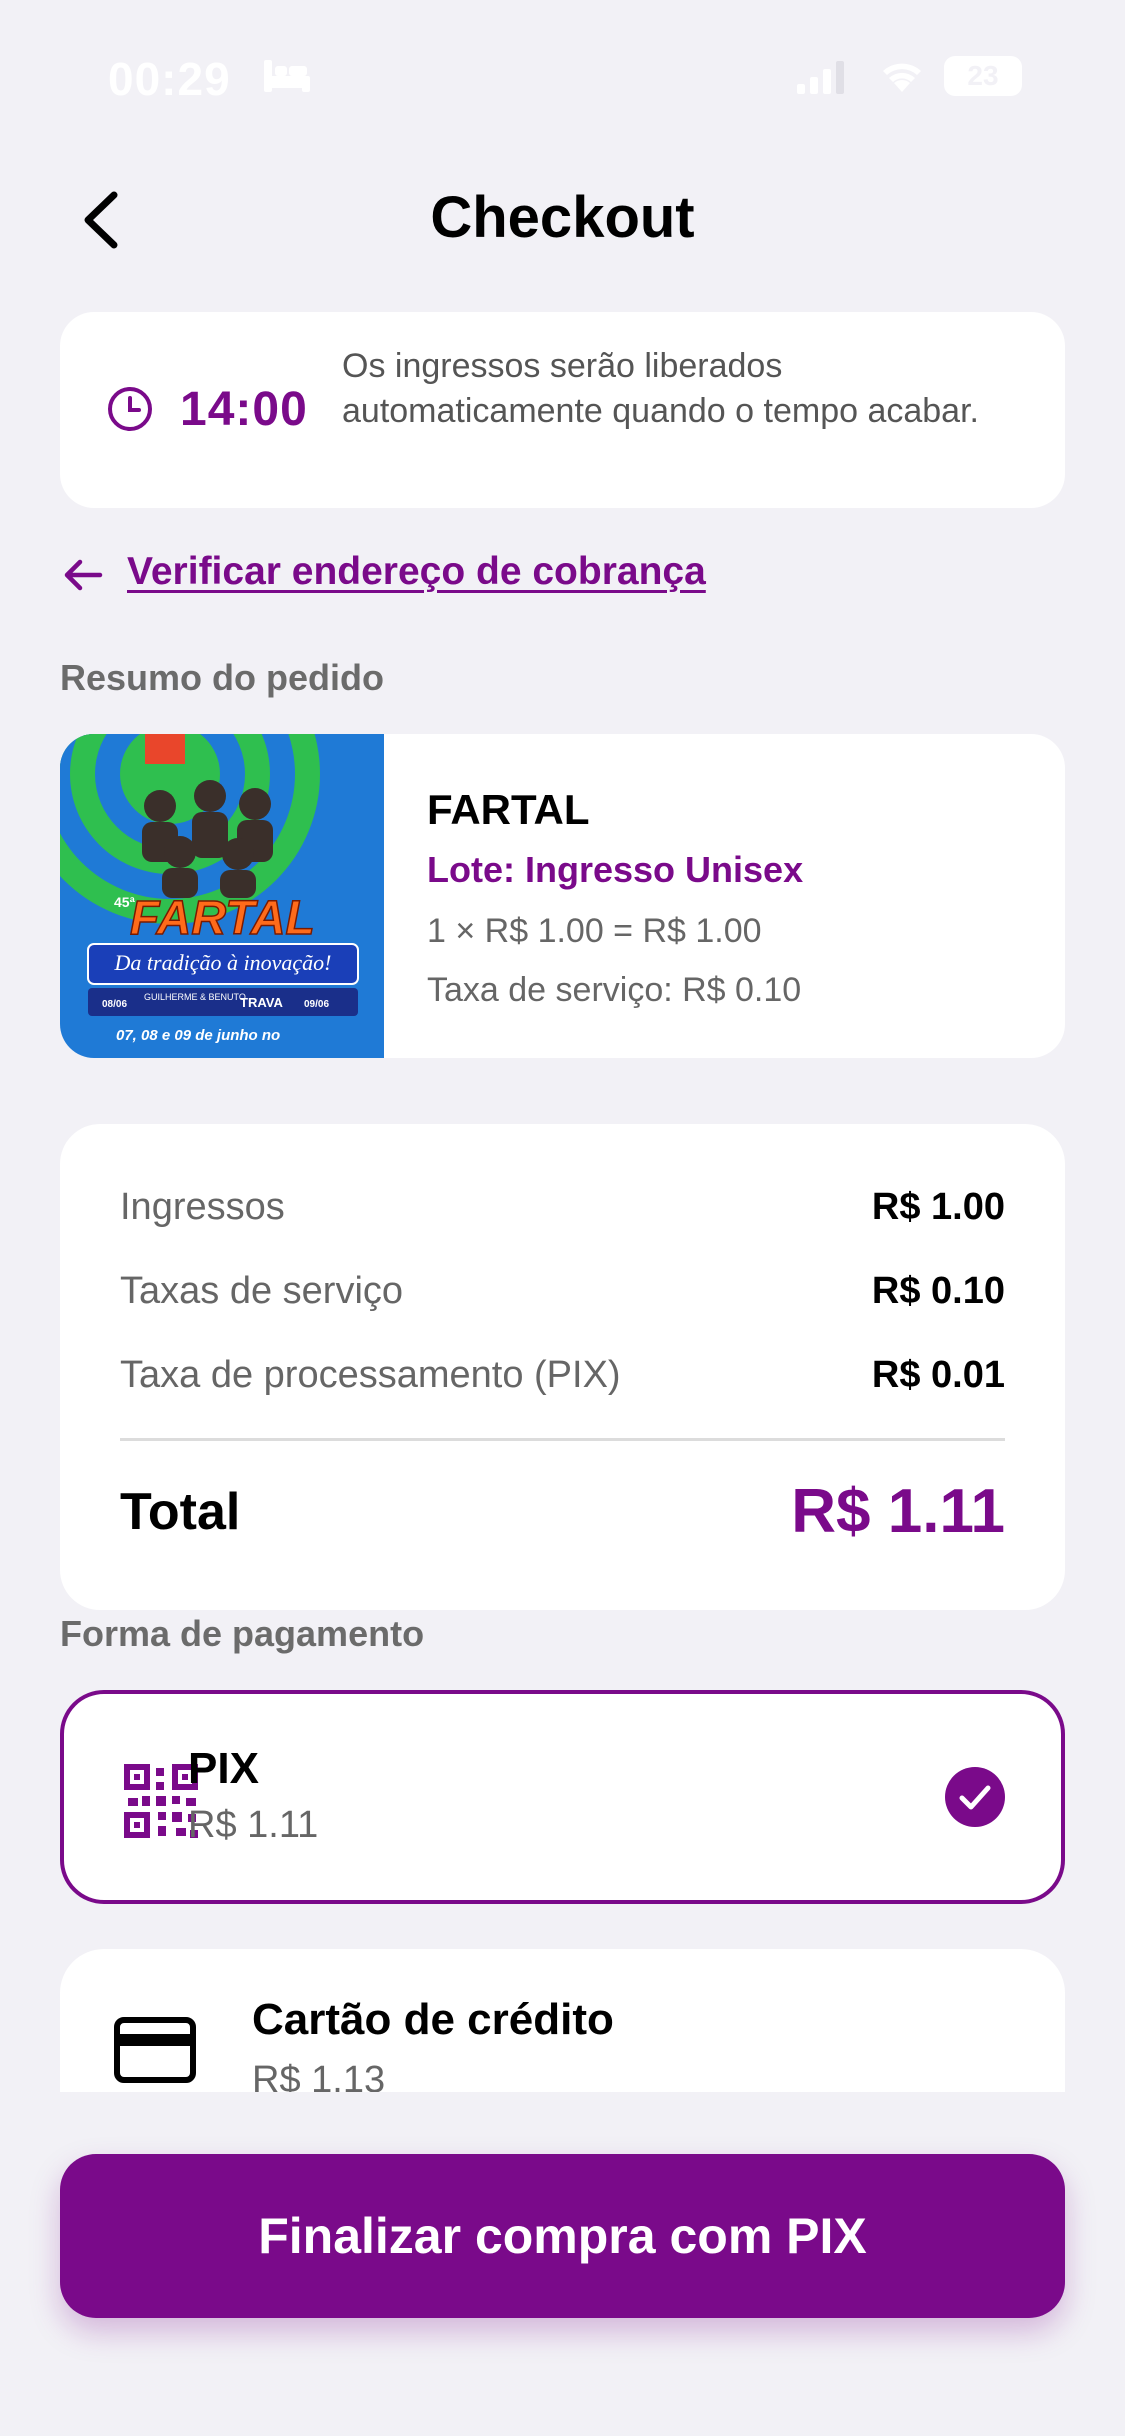 This screenshot has height=2436, width=1125. What do you see at coordinates (222, 918) in the screenshot?
I see `poster-title: FARTAL` at bounding box center [222, 918].